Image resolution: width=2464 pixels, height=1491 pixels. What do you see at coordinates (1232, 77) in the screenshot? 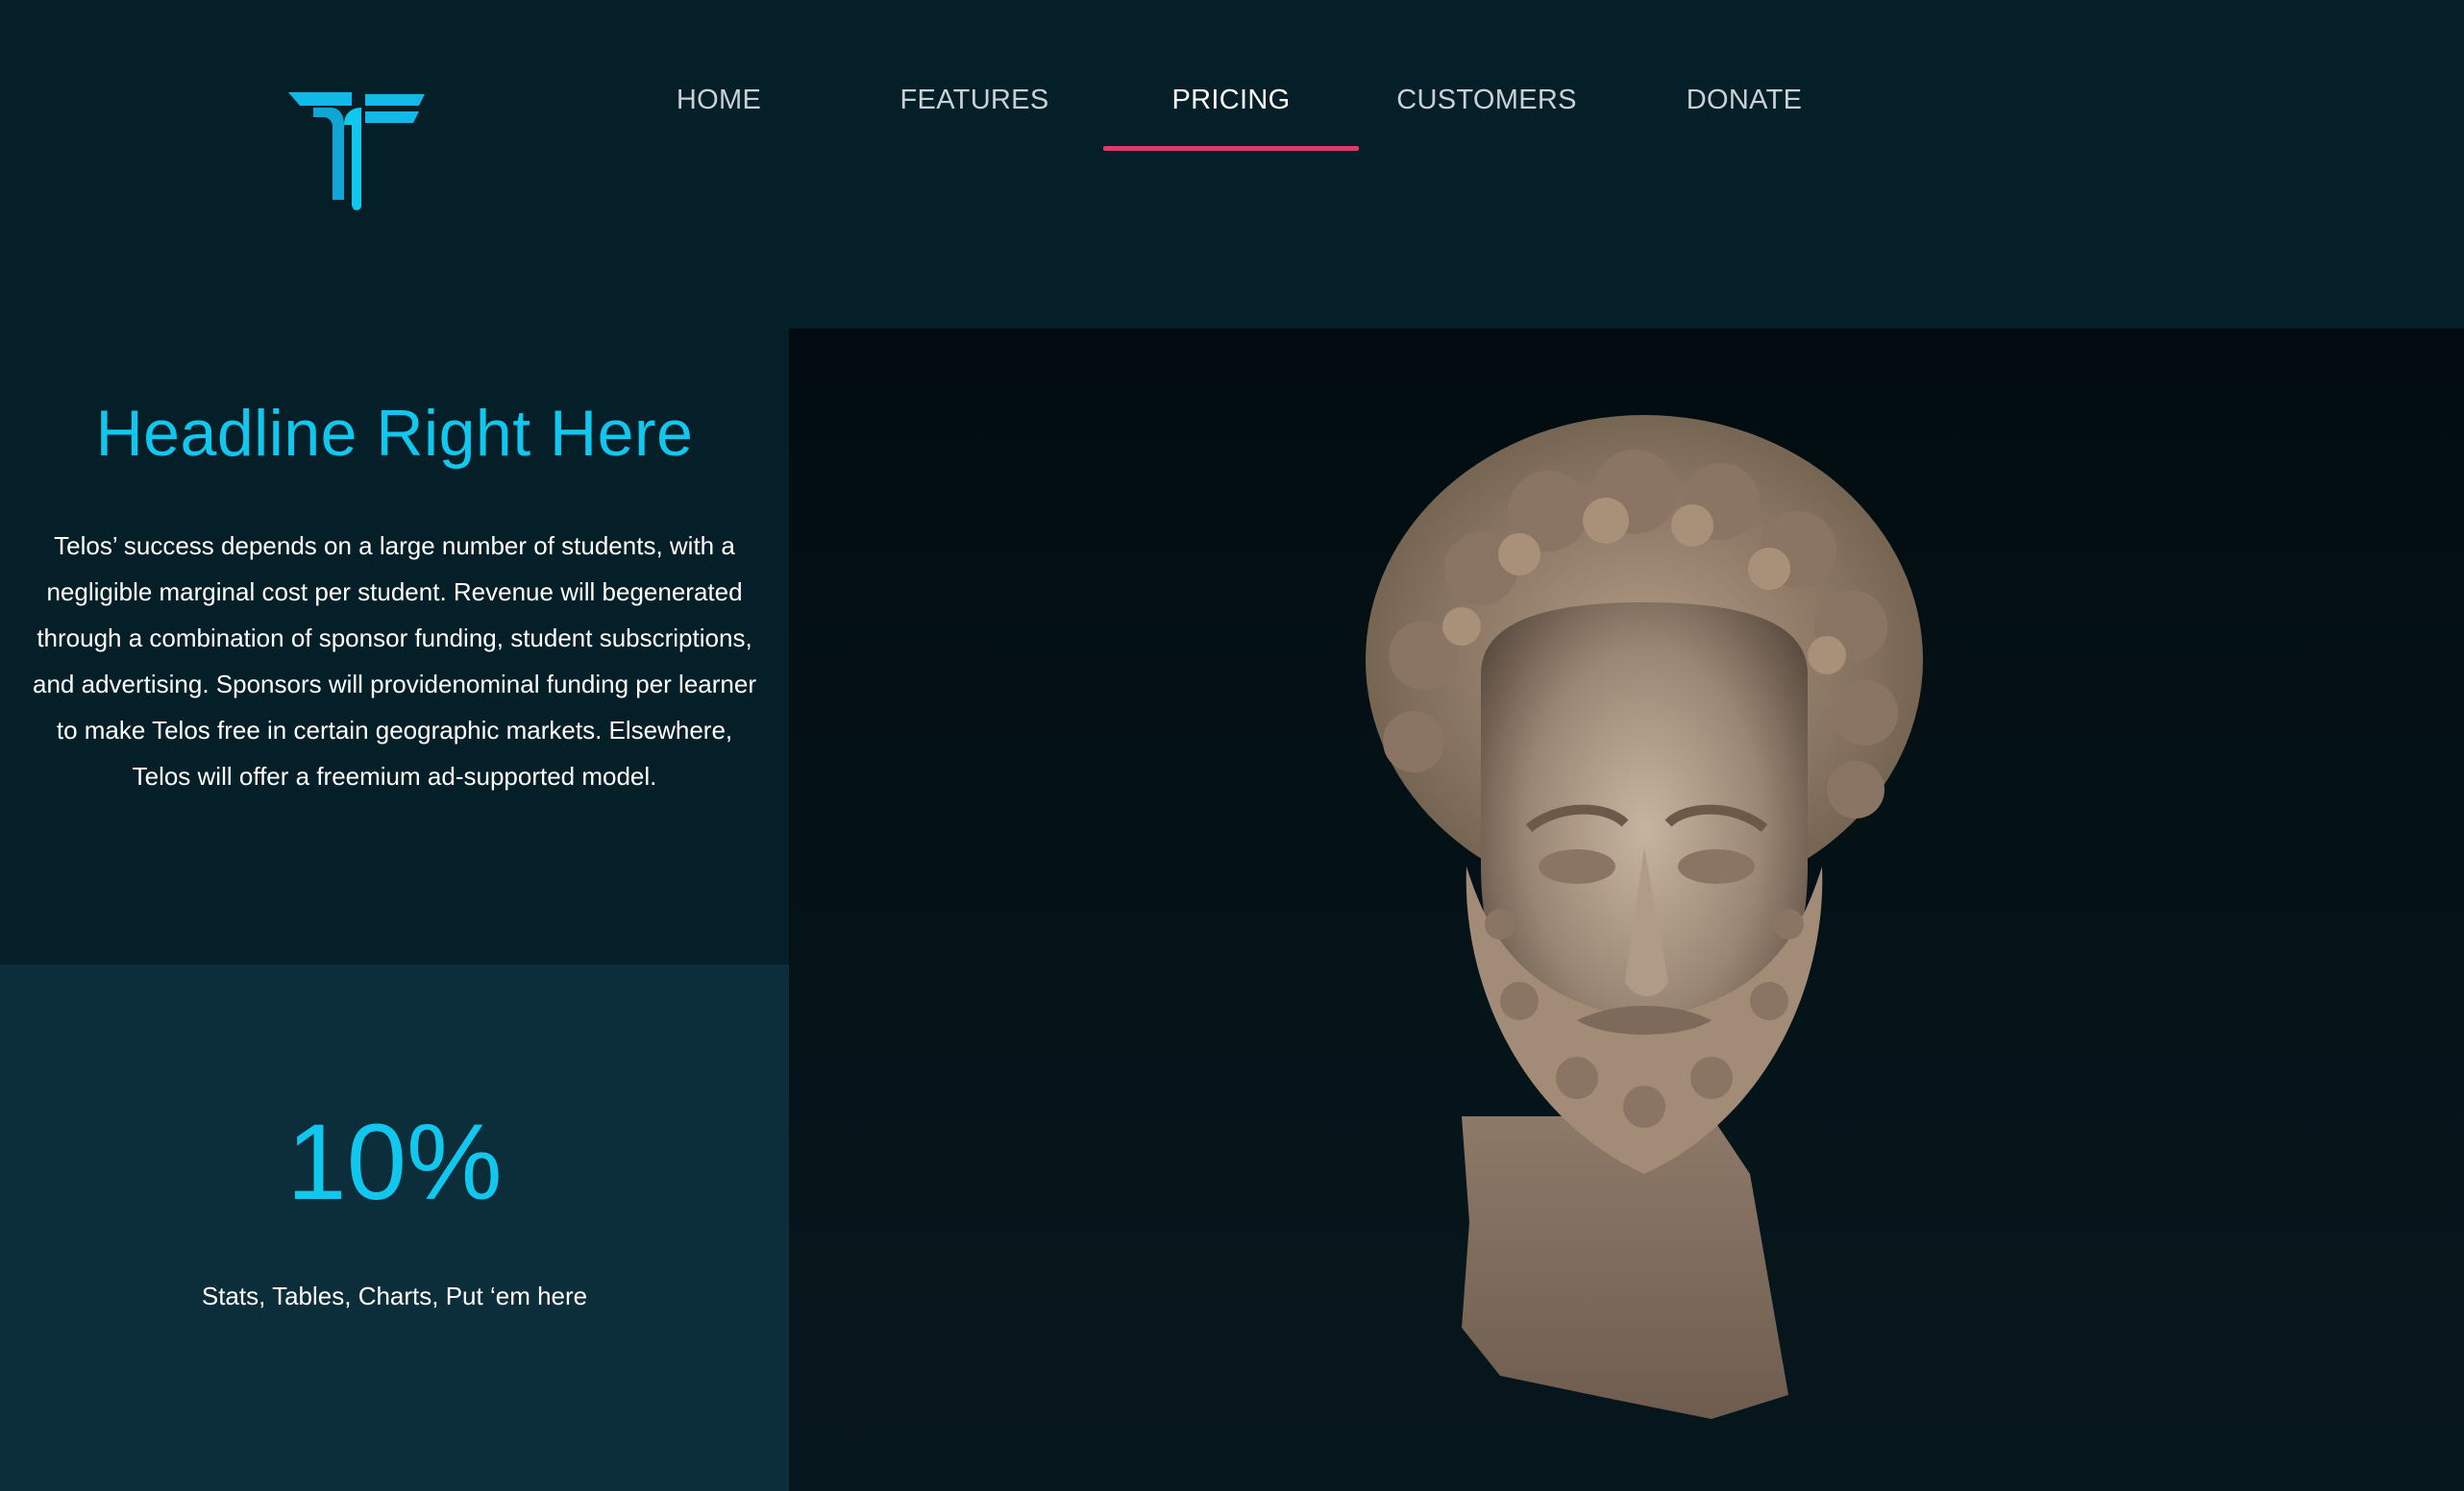
I see `main-nav: HOME FEATURES PRICING CUSTOMERS DONATE` at bounding box center [1232, 77].